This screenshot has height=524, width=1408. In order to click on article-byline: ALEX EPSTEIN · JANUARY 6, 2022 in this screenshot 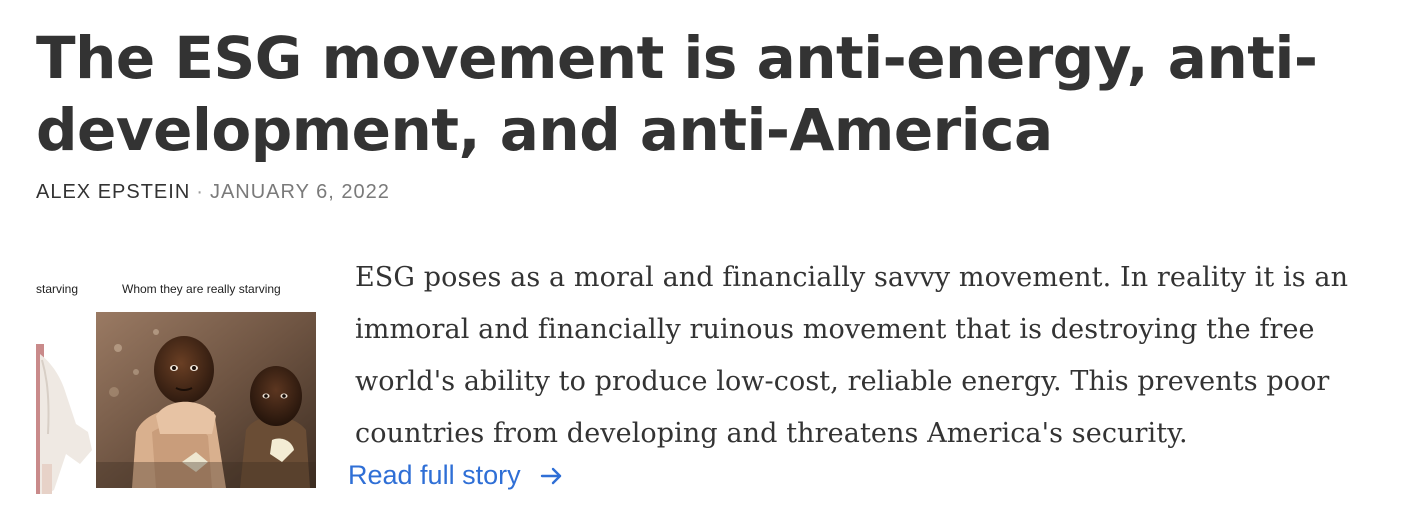, I will do `click(213, 192)`.